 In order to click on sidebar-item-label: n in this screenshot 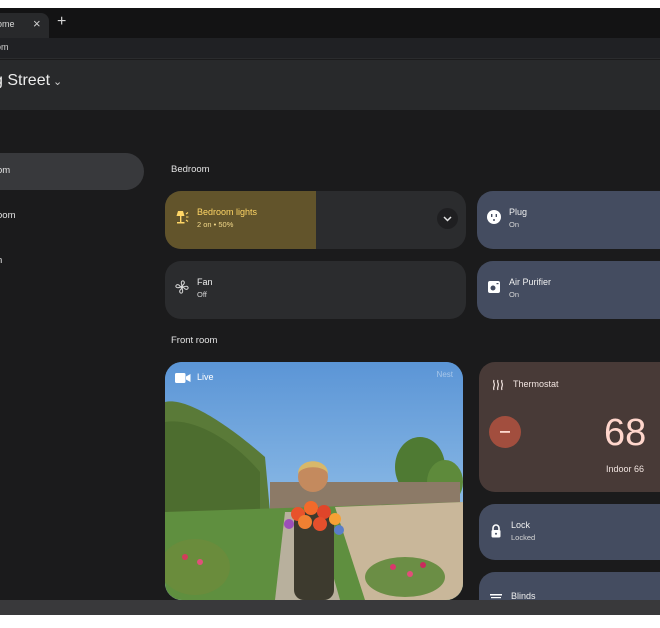, I will do `click(1, 260)`.